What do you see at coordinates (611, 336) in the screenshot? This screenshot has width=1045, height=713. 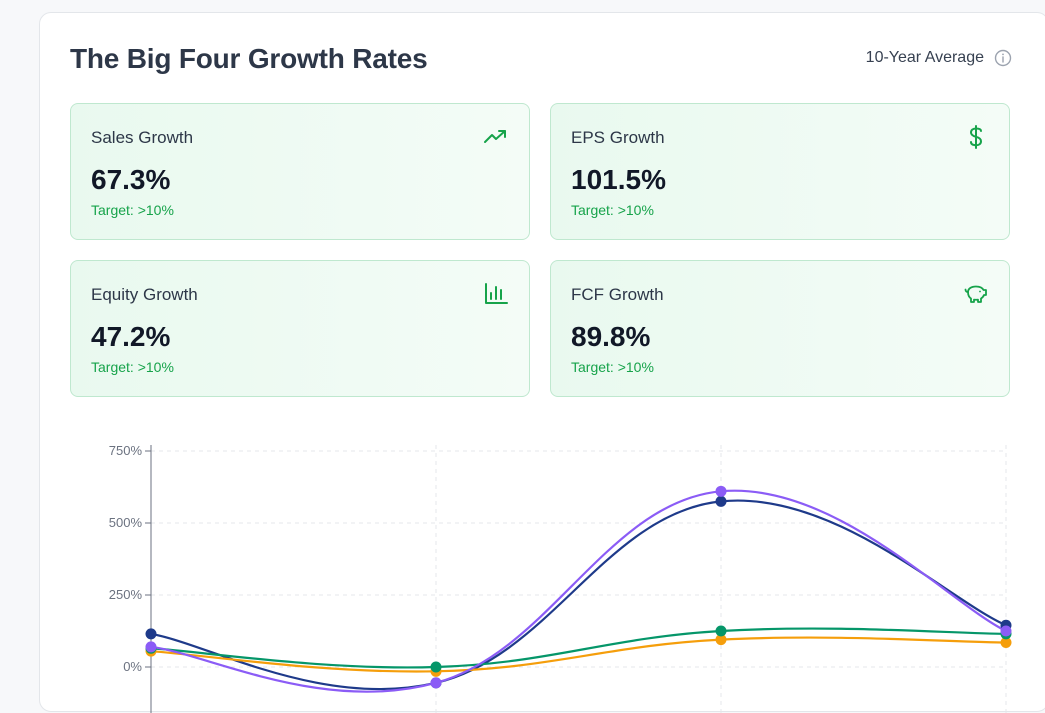 I see `metric-value: 89.8%` at bounding box center [611, 336].